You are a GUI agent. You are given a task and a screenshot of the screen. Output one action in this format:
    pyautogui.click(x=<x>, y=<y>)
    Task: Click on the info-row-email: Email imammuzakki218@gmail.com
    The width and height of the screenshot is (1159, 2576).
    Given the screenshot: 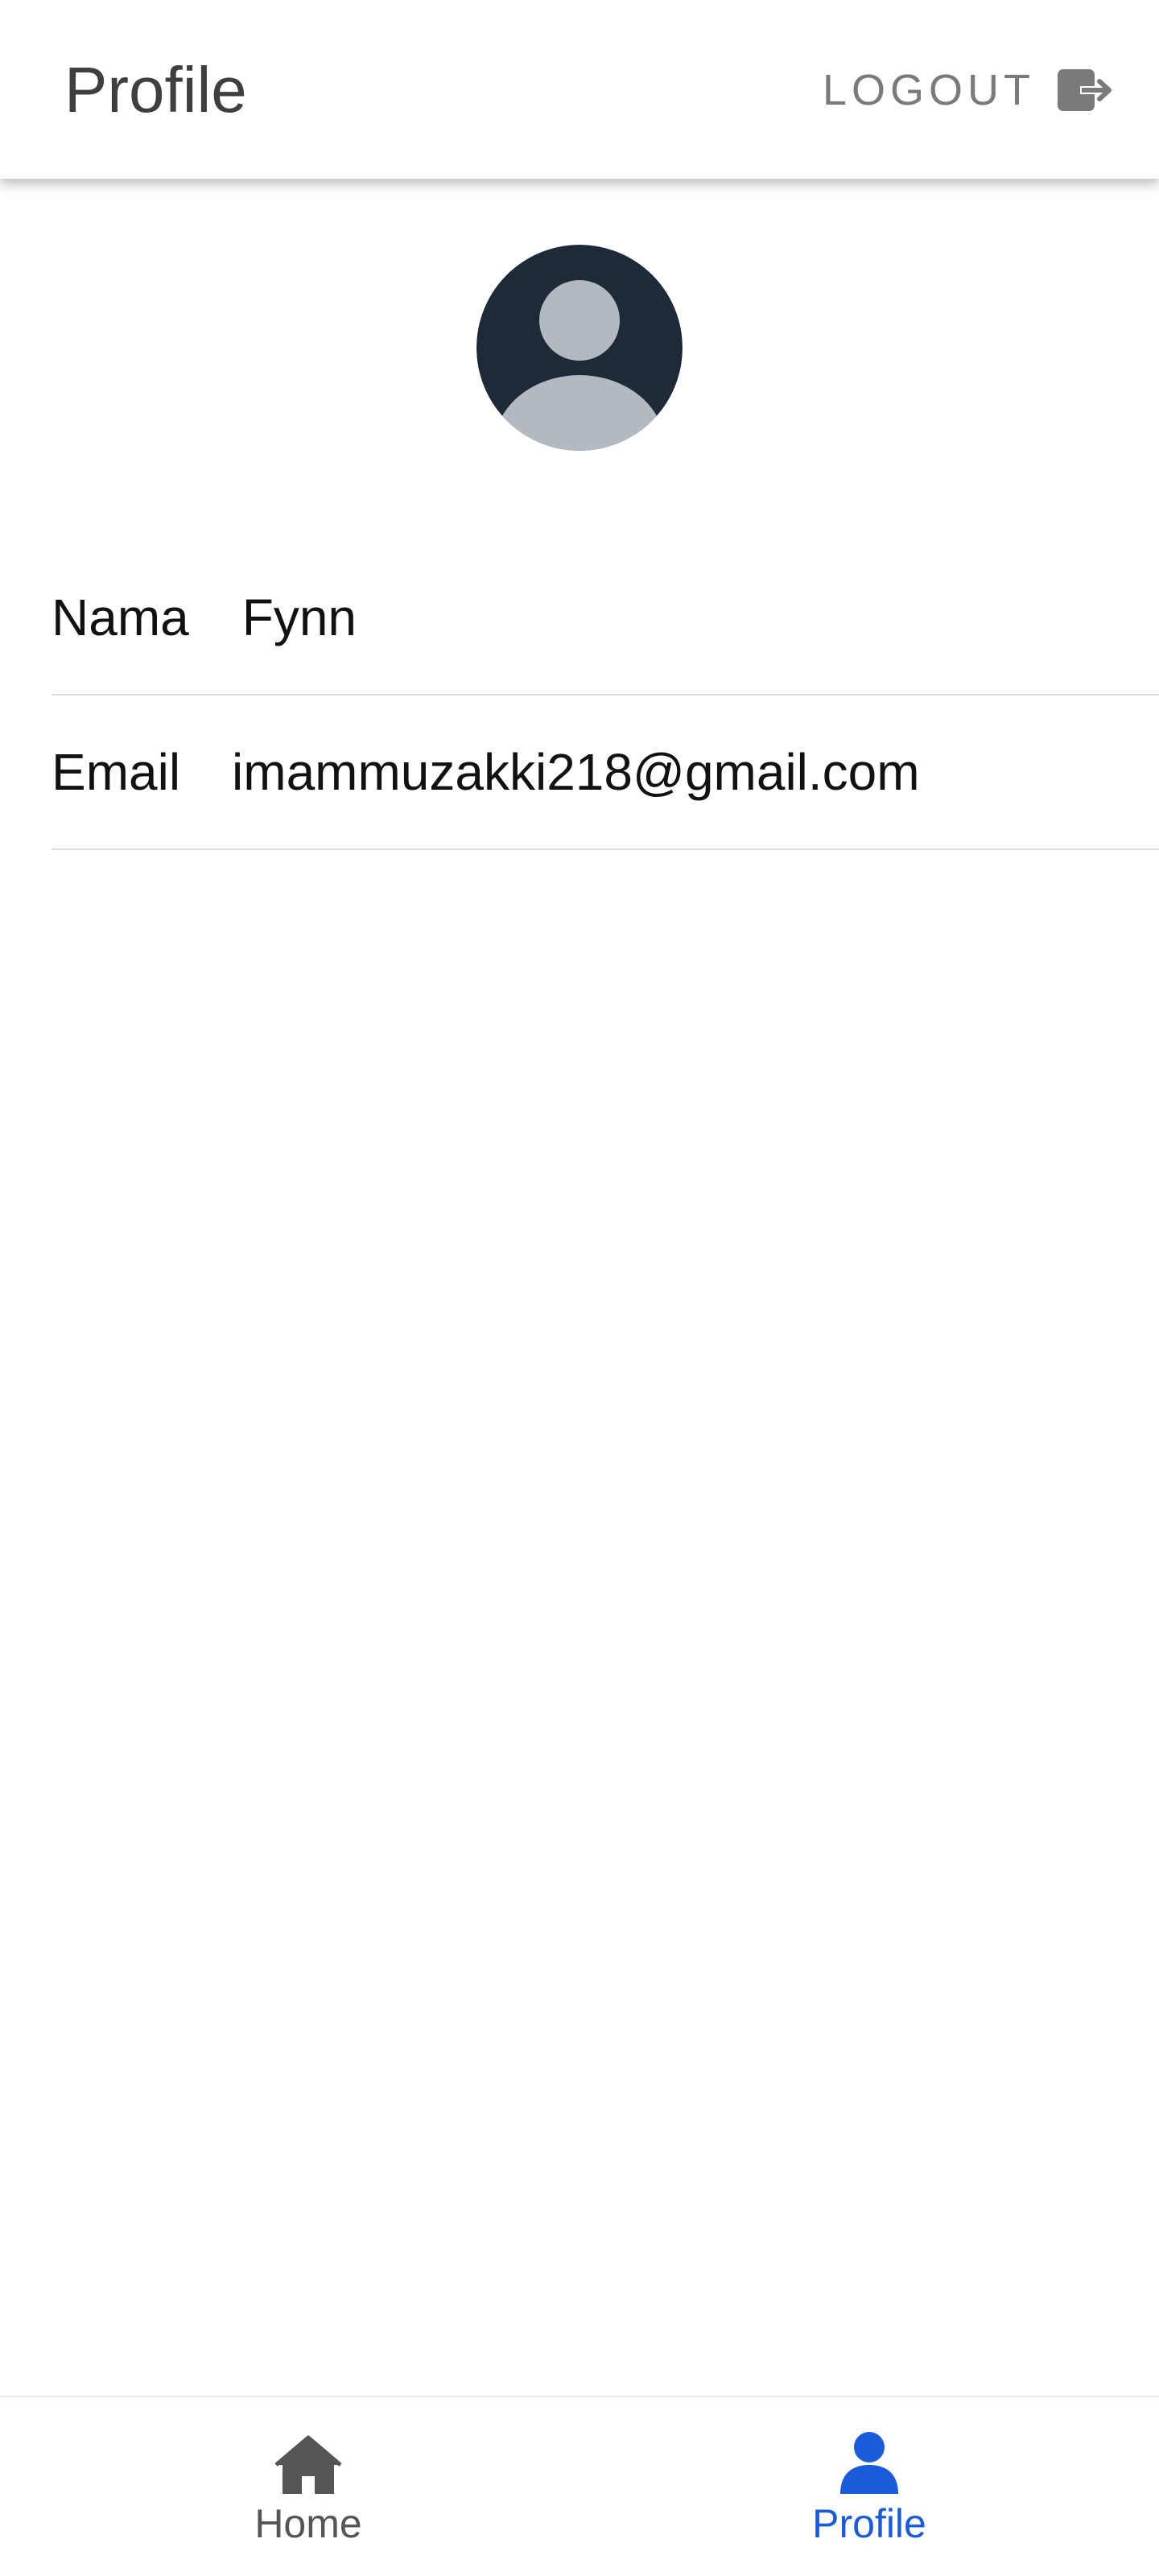 What is the action you would take?
    pyautogui.click(x=605, y=773)
    